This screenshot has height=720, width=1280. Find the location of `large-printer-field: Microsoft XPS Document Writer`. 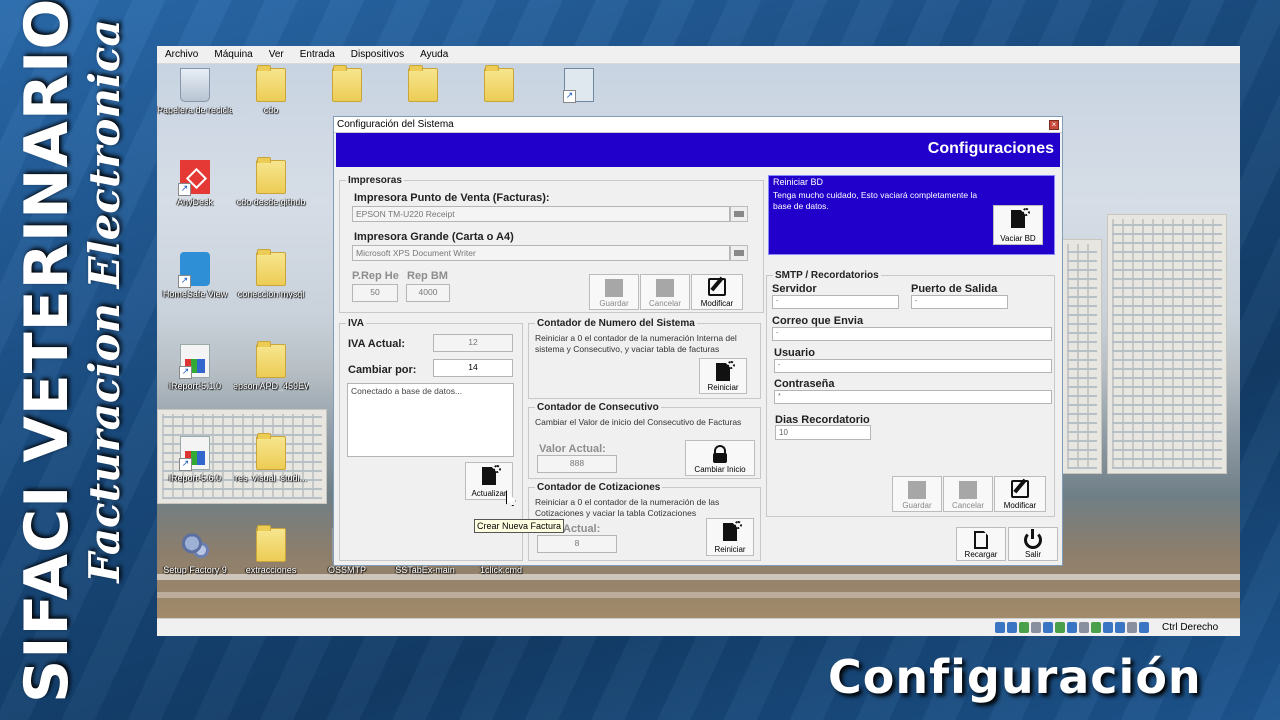

large-printer-field: Microsoft XPS Document Writer is located at coordinates (541, 253).